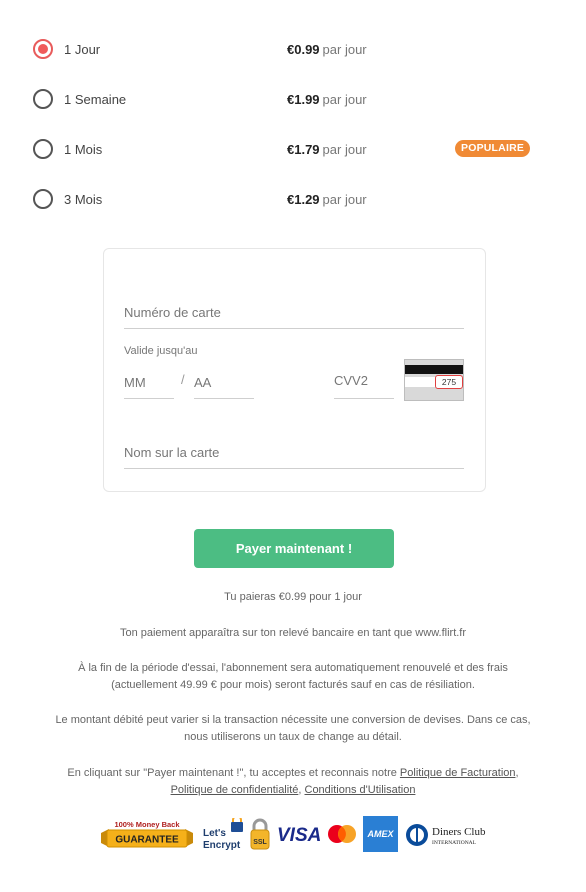 The width and height of the screenshot is (586, 892). I want to click on plan-option-1-jour: 1 Jour €0.99 par jour, so click(293, 49).